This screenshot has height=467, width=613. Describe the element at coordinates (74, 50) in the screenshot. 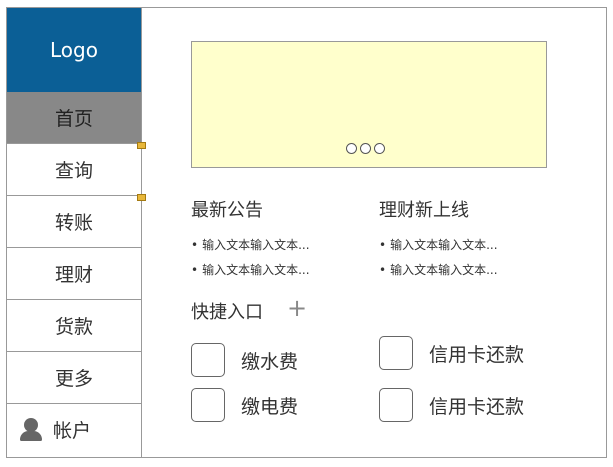

I see `logo: Logo` at that location.